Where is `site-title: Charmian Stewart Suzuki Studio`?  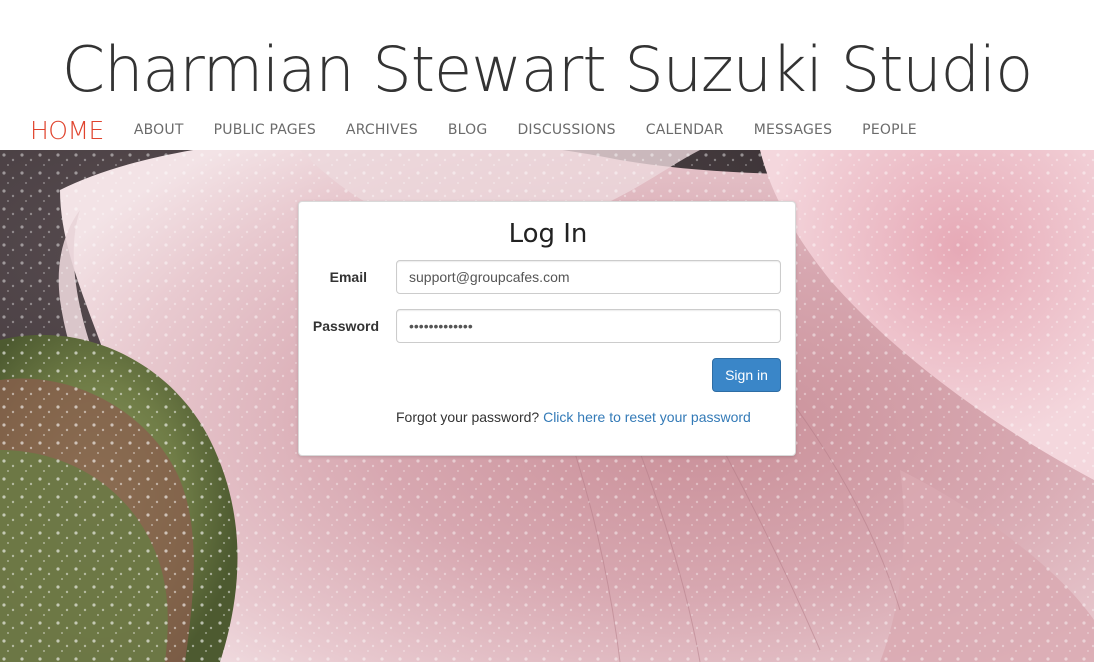 site-title: Charmian Stewart Suzuki Studio is located at coordinates (547, 69).